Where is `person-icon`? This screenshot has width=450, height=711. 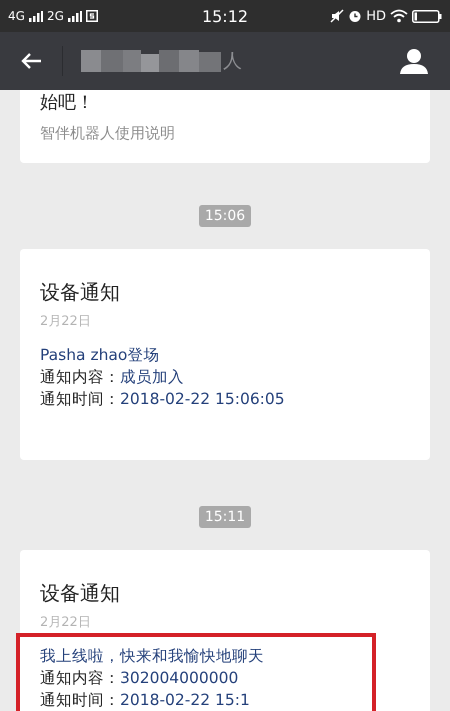 person-icon is located at coordinates (414, 61).